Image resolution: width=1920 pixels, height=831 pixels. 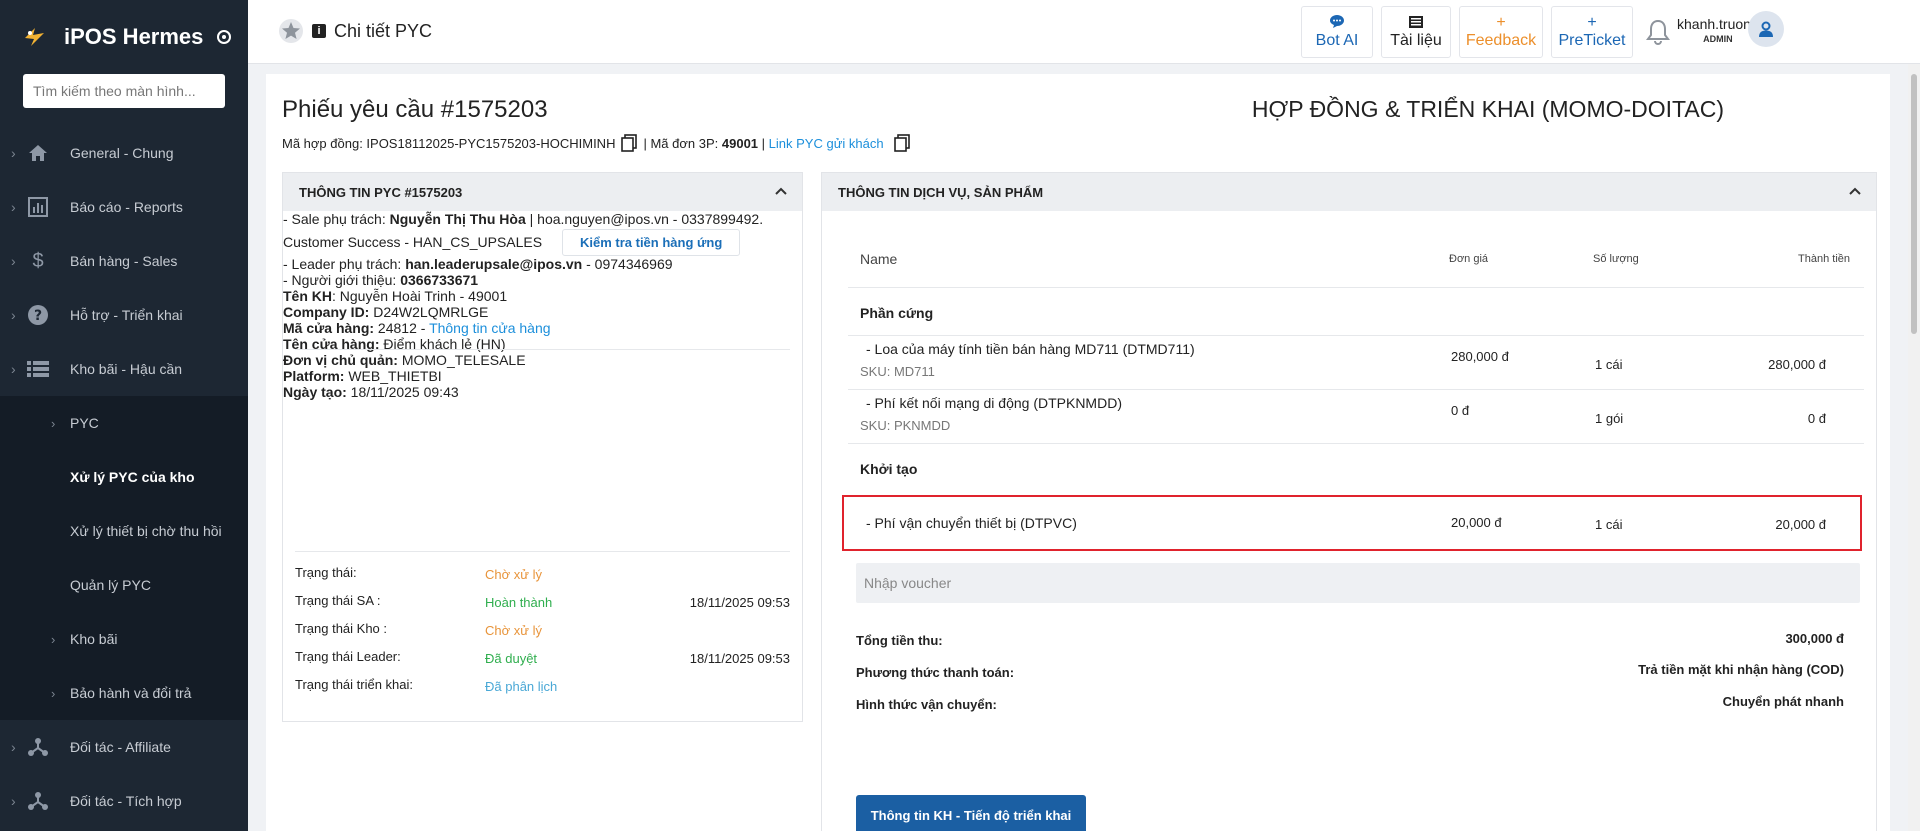 I want to click on hermes-logo-icon, so click(x=34, y=37).